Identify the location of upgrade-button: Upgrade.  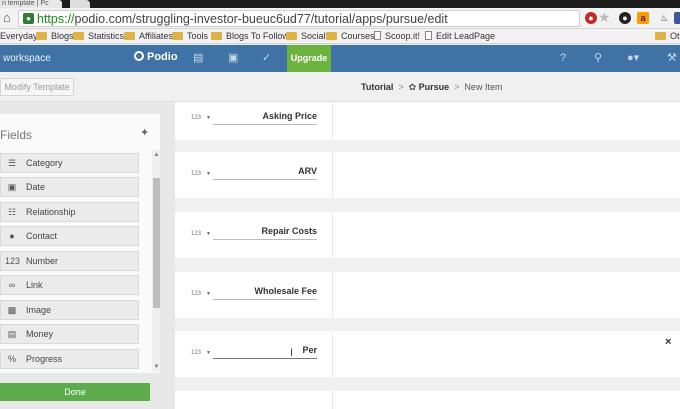
(309, 58).